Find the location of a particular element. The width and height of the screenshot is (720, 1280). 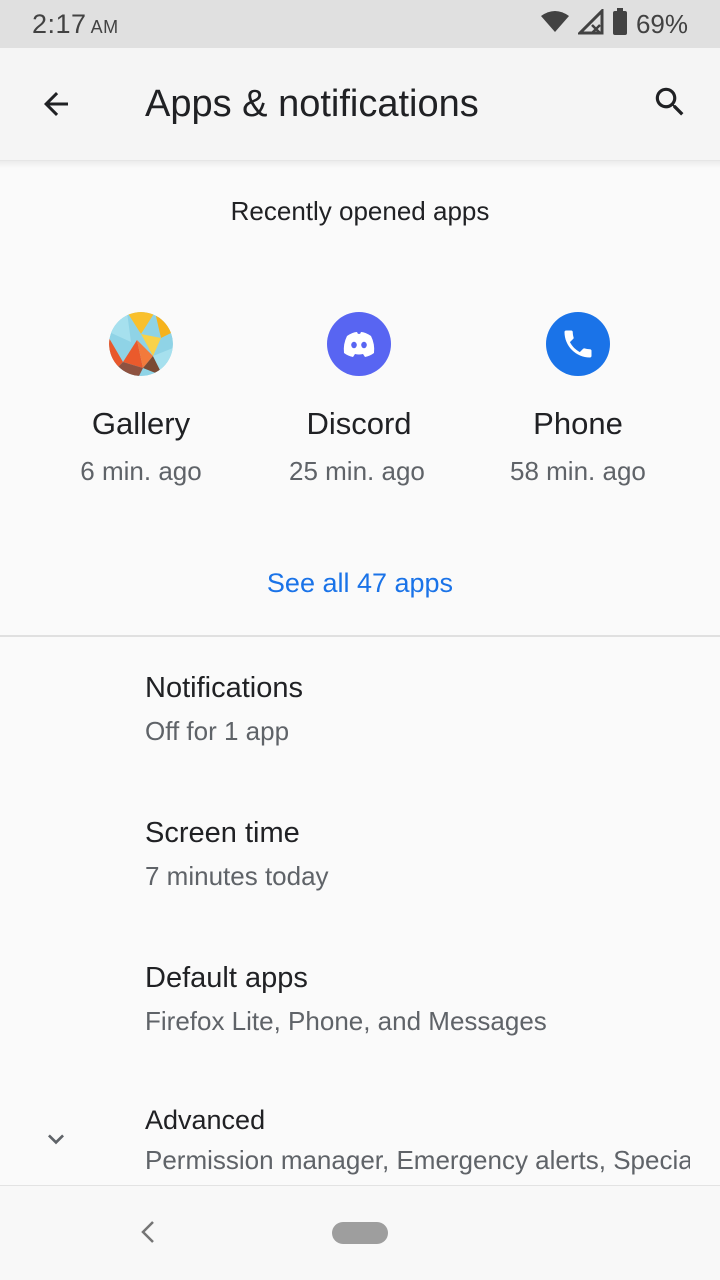

arrow-back-icon is located at coordinates (56, 106).